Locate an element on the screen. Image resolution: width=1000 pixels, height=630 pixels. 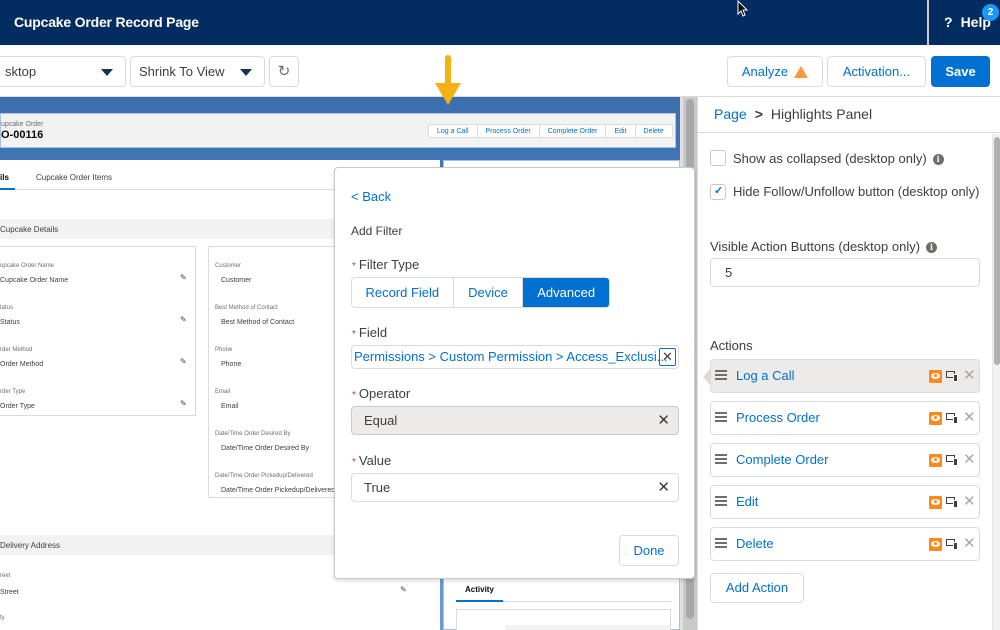
visible-action-buttons-label: Visible Action Buttons (desktop only) i is located at coordinates (824, 246).